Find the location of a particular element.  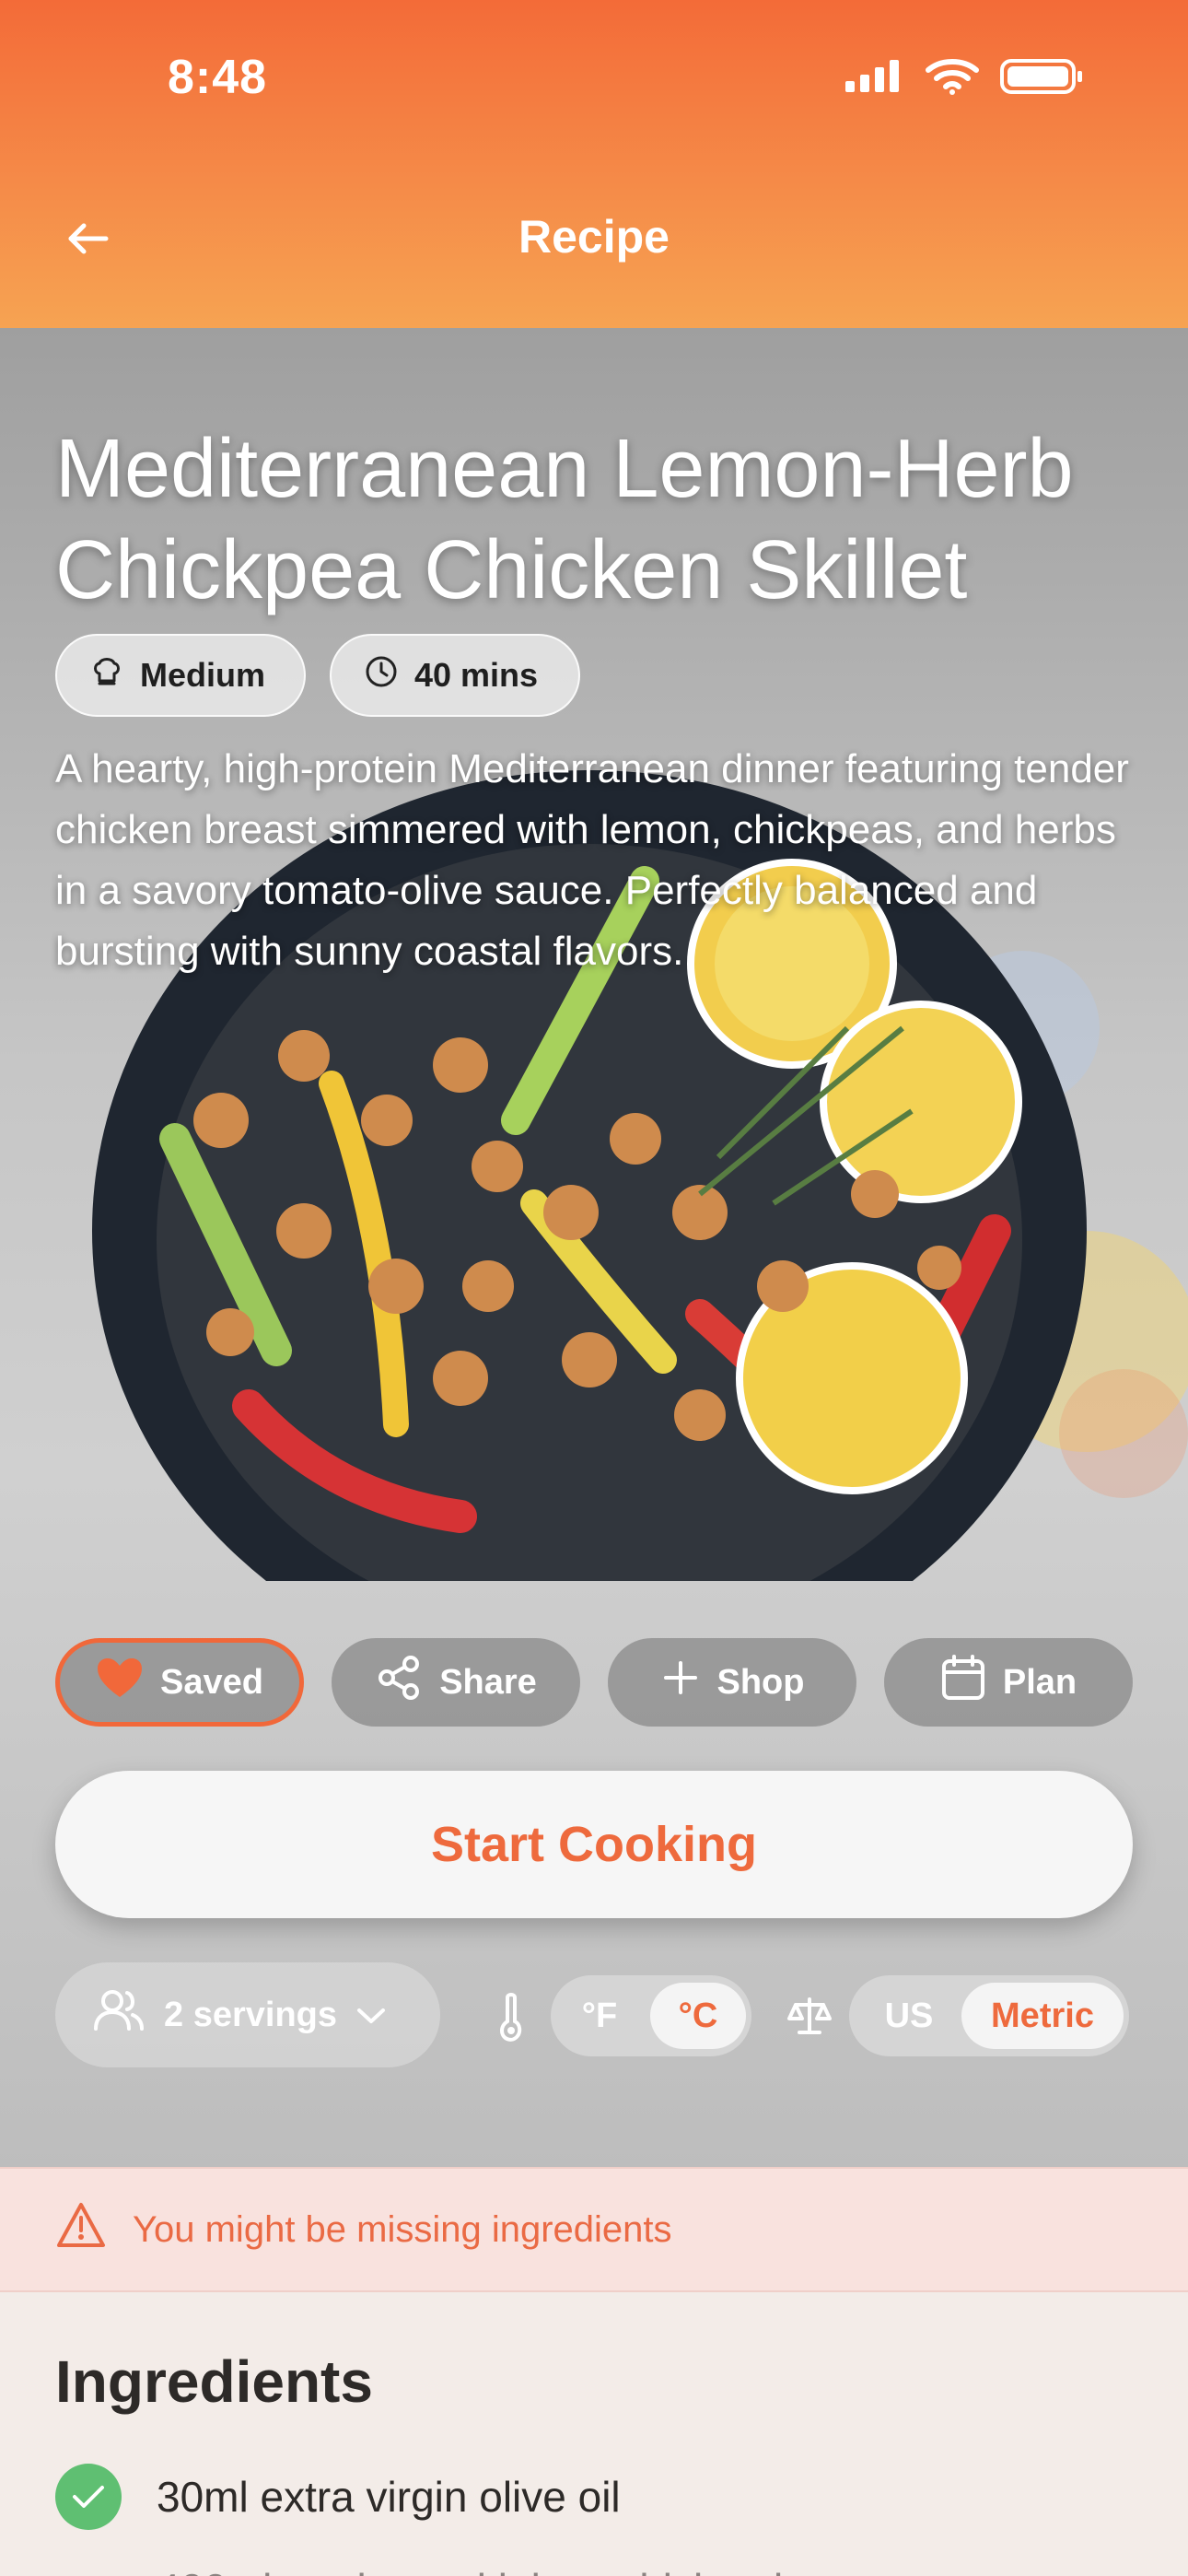

time-label: 40 mins is located at coordinates (476, 675).